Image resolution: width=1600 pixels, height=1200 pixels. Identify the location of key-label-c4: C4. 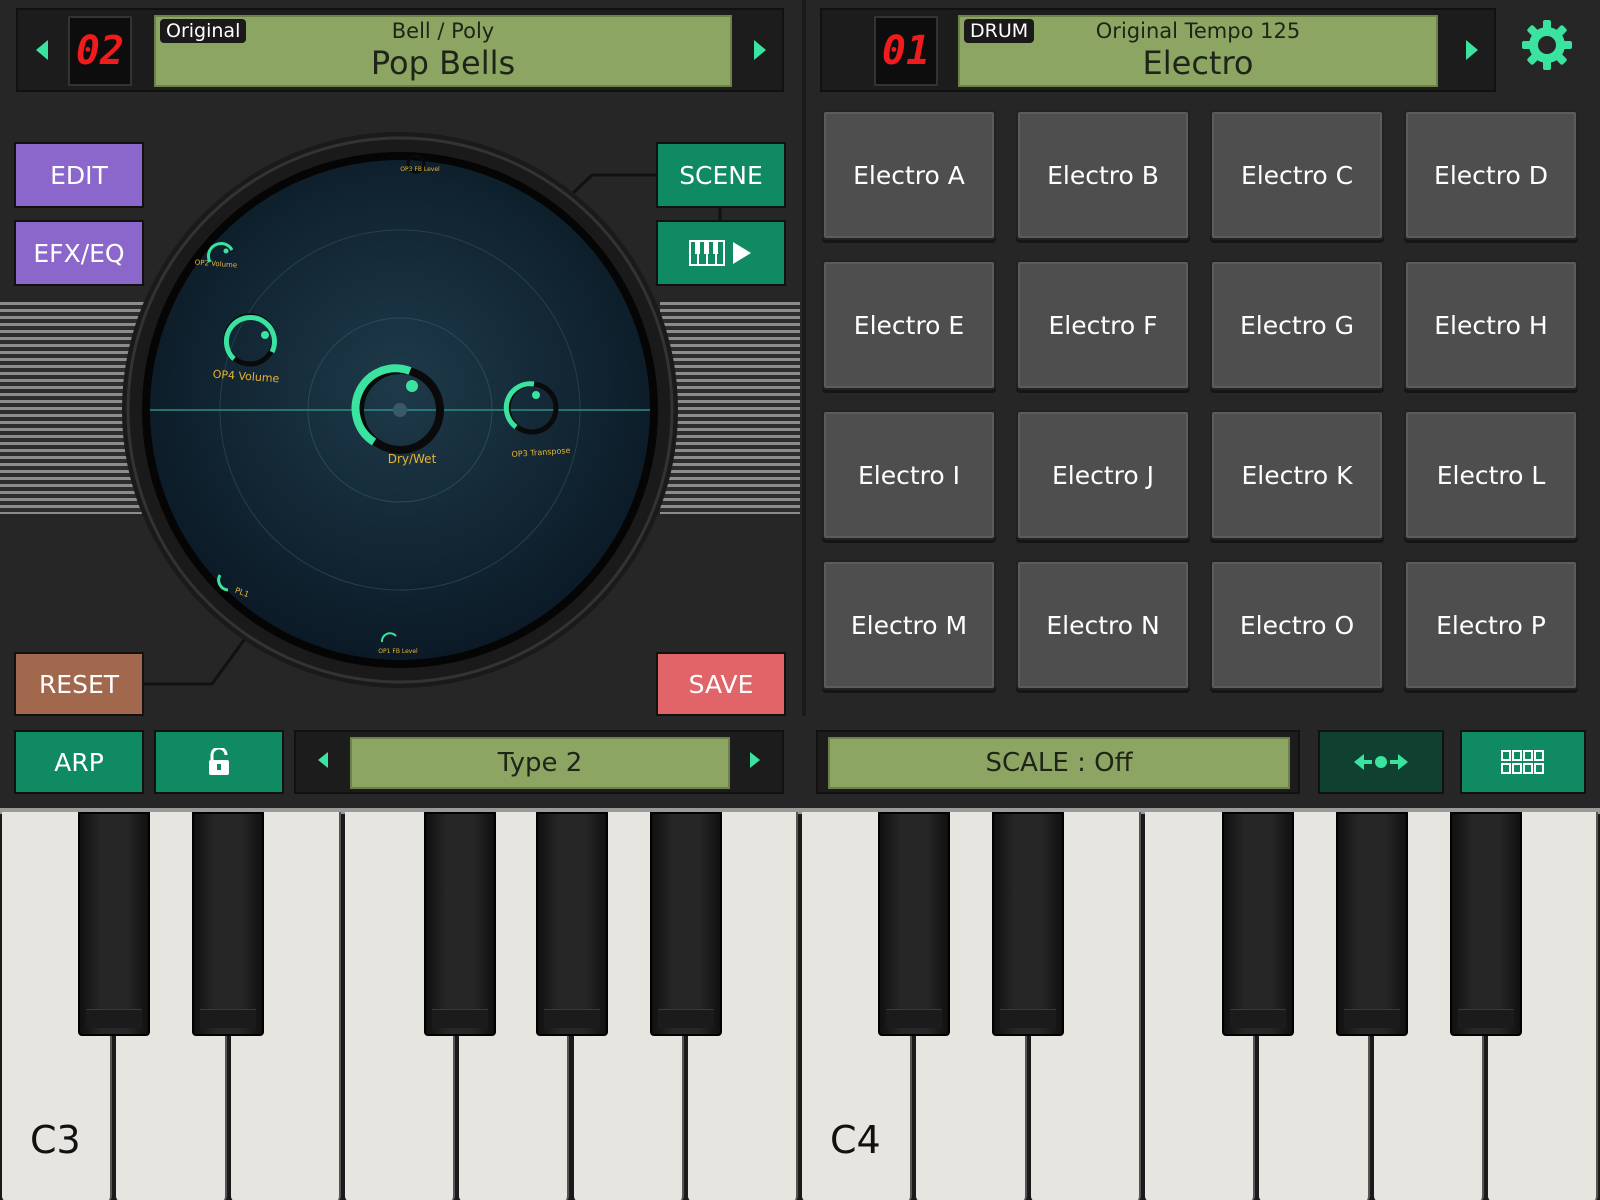
(855, 1140).